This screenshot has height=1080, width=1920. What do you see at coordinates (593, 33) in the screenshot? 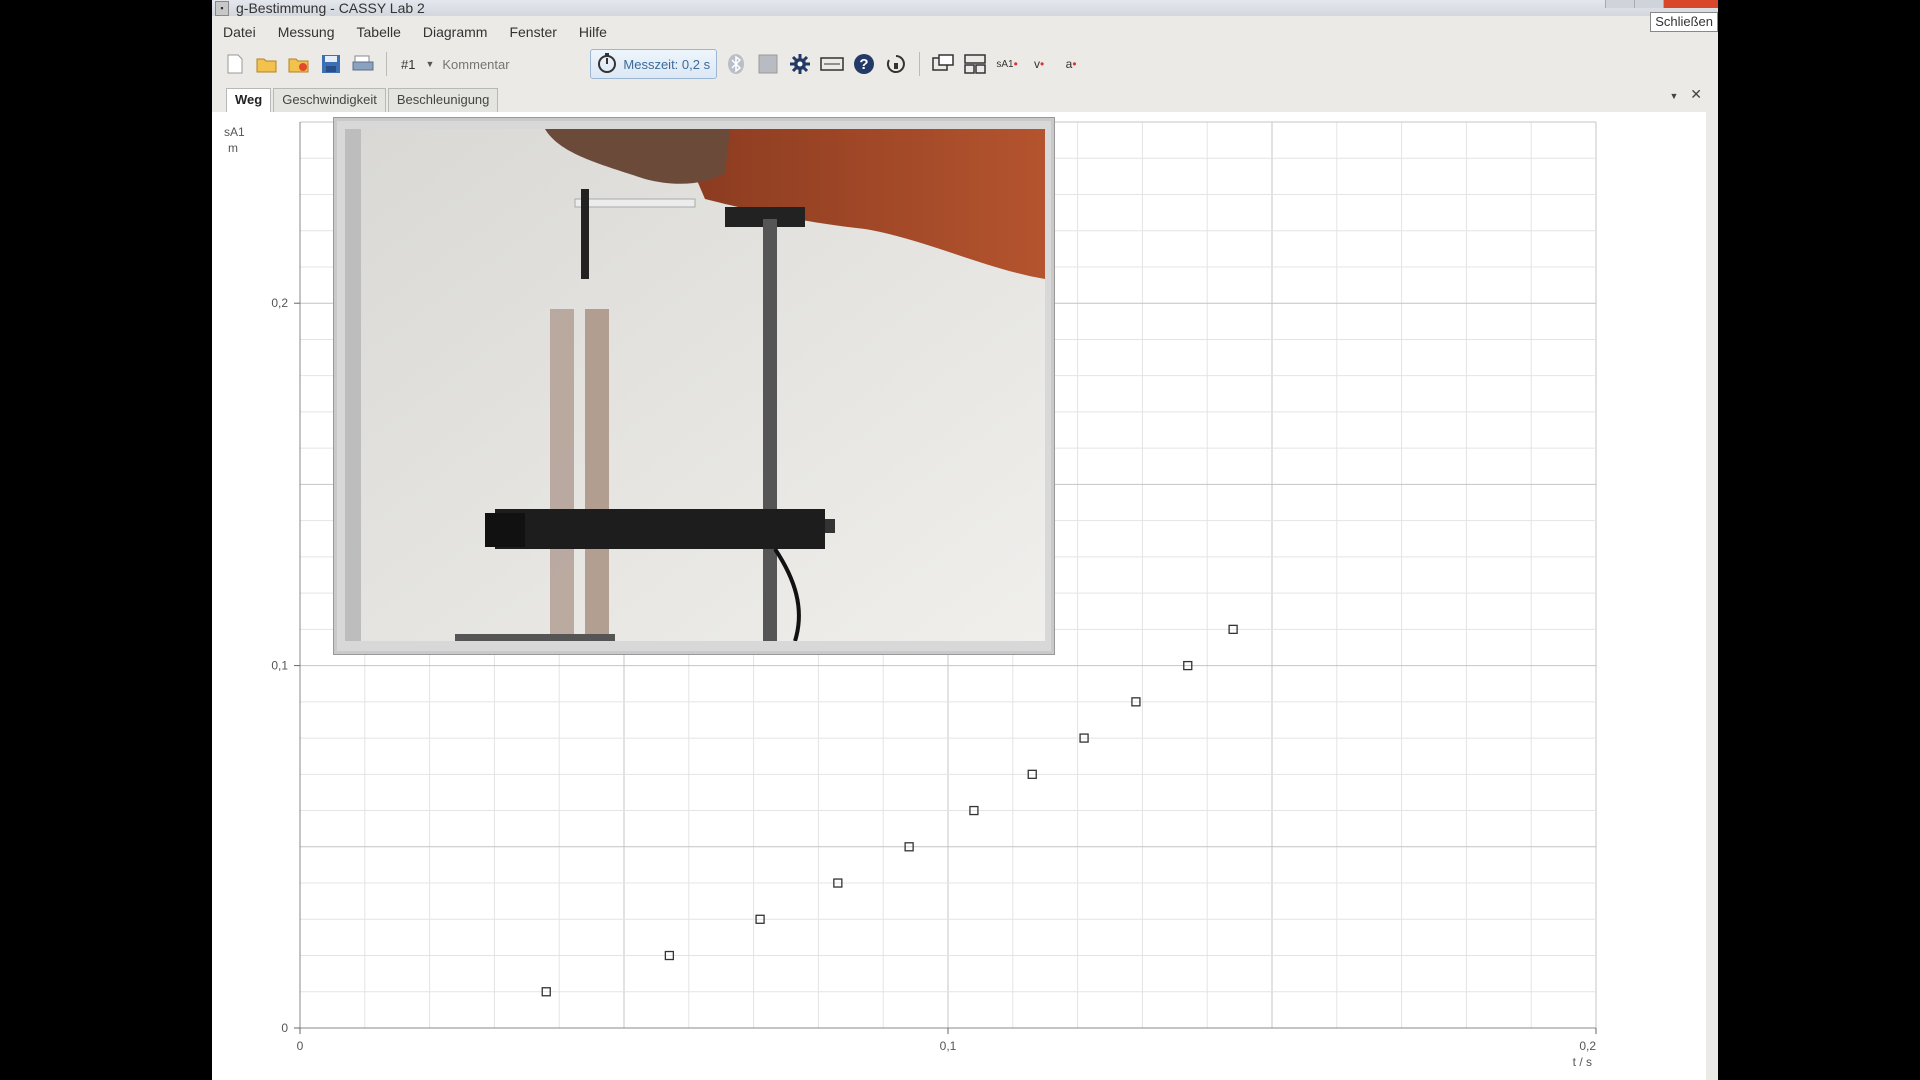
I see `menu-hilfe: Hilfe` at bounding box center [593, 33].